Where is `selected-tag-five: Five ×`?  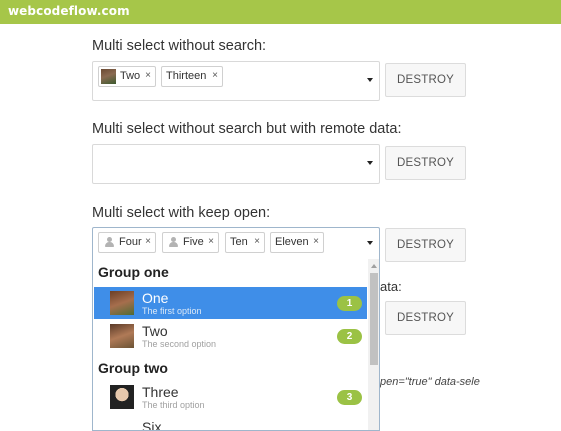 selected-tag-five: Five × is located at coordinates (190, 242).